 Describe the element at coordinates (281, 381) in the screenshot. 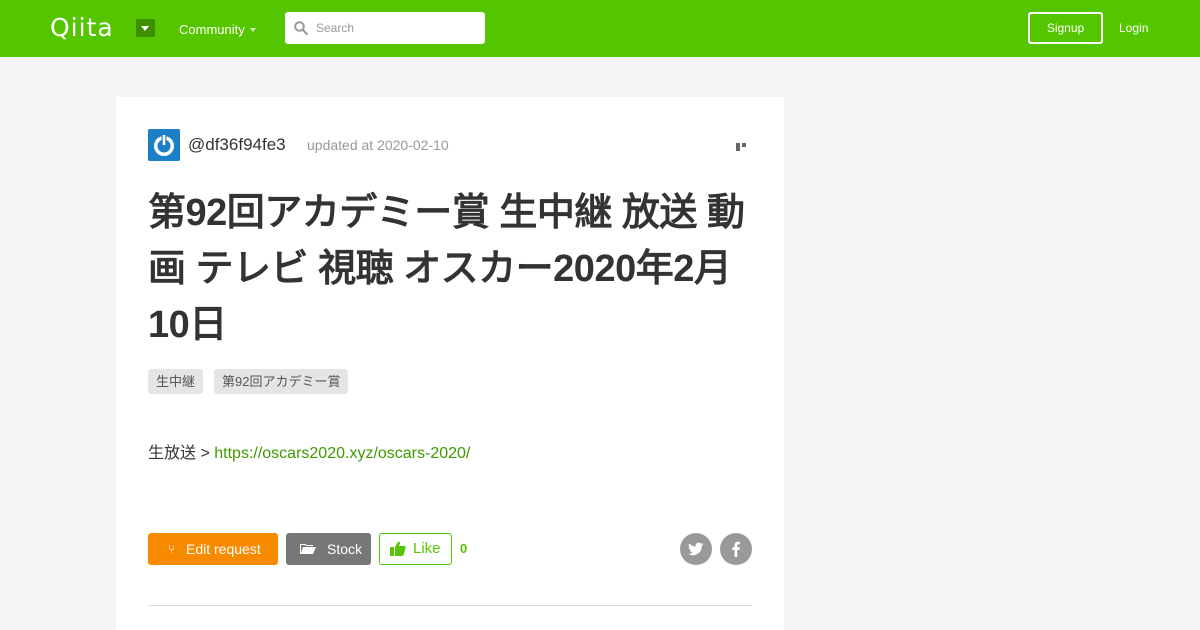

I see `tag-item: 第92回アカデミー賞` at that location.